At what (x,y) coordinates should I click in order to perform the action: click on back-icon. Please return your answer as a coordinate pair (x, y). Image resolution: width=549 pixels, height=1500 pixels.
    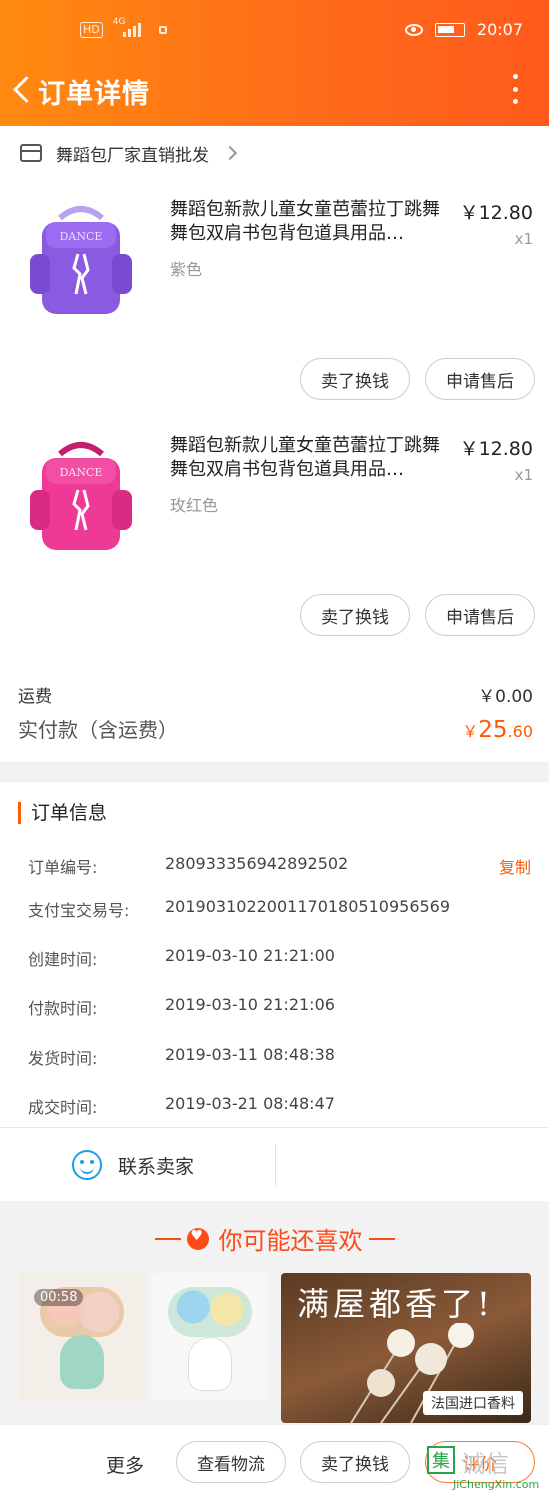
    Looking at the image, I should click on (21, 88).